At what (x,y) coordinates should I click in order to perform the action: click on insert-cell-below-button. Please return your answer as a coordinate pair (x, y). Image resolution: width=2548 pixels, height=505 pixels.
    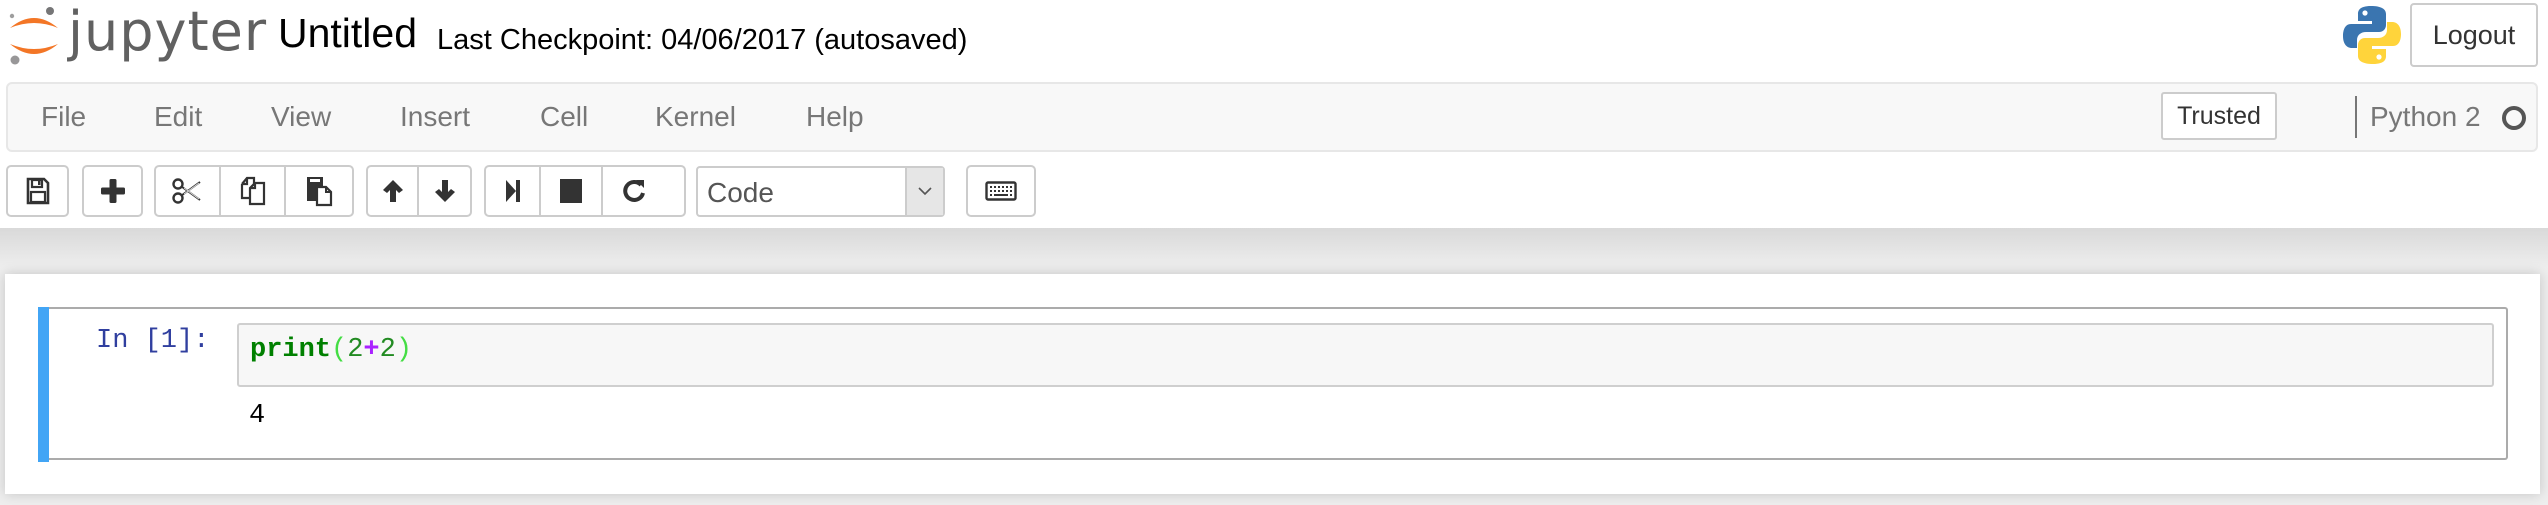
    Looking at the image, I should click on (112, 191).